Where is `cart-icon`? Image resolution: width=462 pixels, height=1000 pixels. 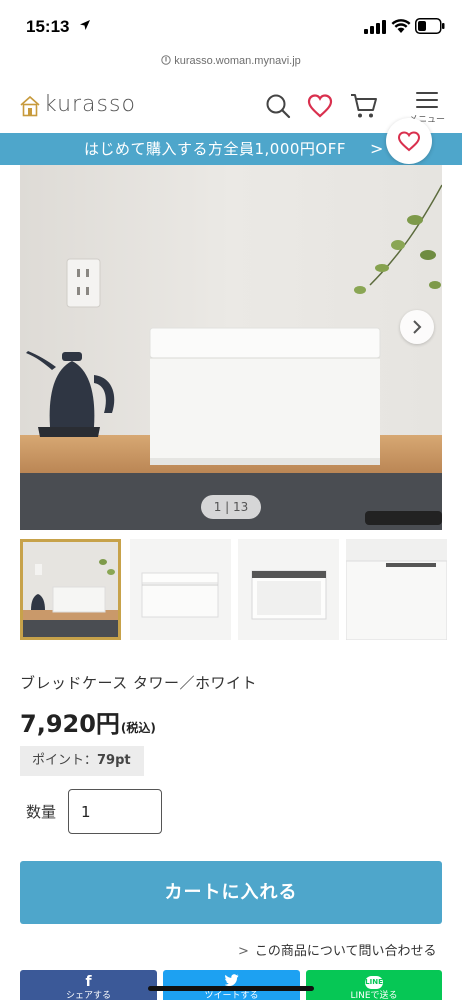 cart-icon is located at coordinates (364, 106).